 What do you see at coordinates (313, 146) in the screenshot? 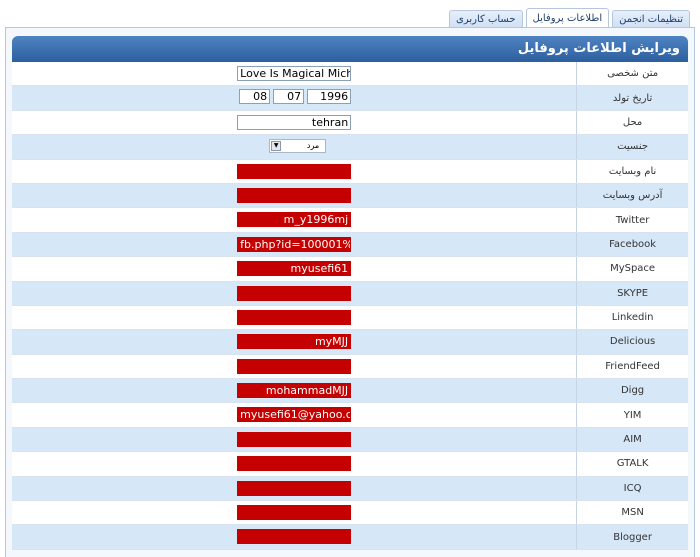
I see `gender-selected-value: مرد` at bounding box center [313, 146].